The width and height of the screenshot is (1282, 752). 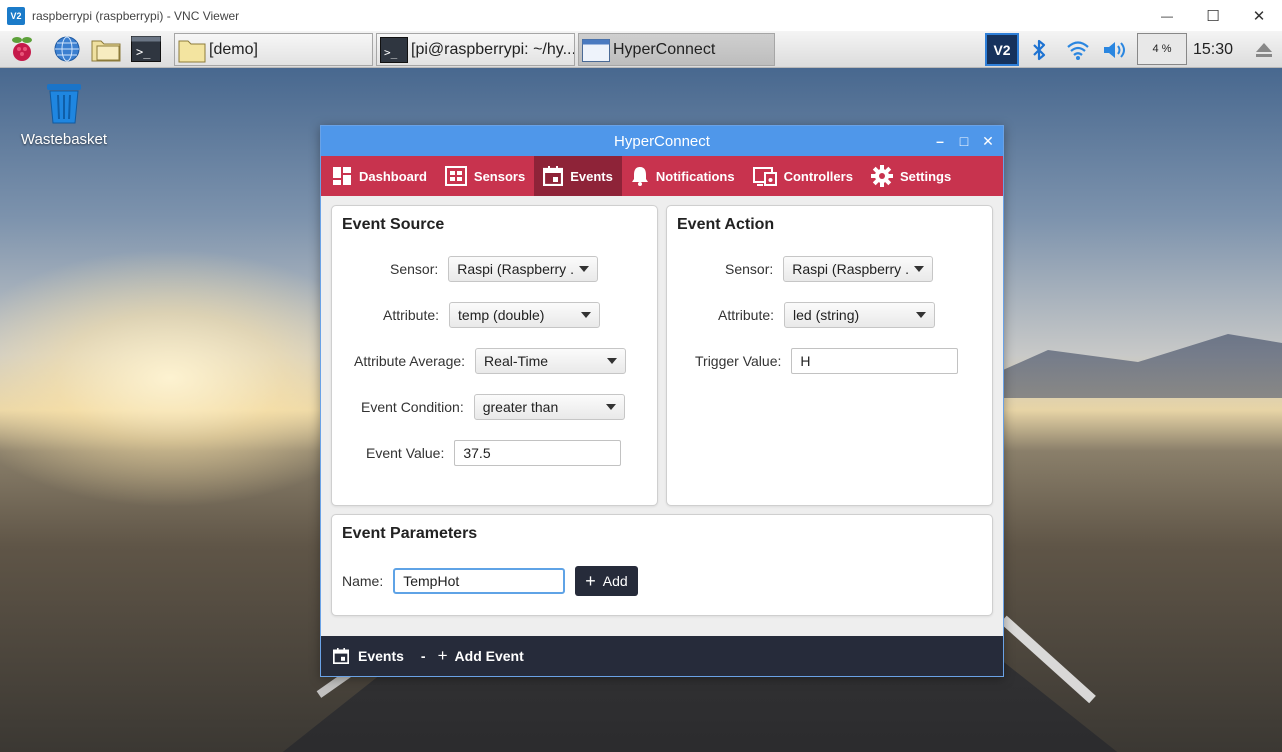 I want to click on dashboard-icon, so click(x=342, y=176).